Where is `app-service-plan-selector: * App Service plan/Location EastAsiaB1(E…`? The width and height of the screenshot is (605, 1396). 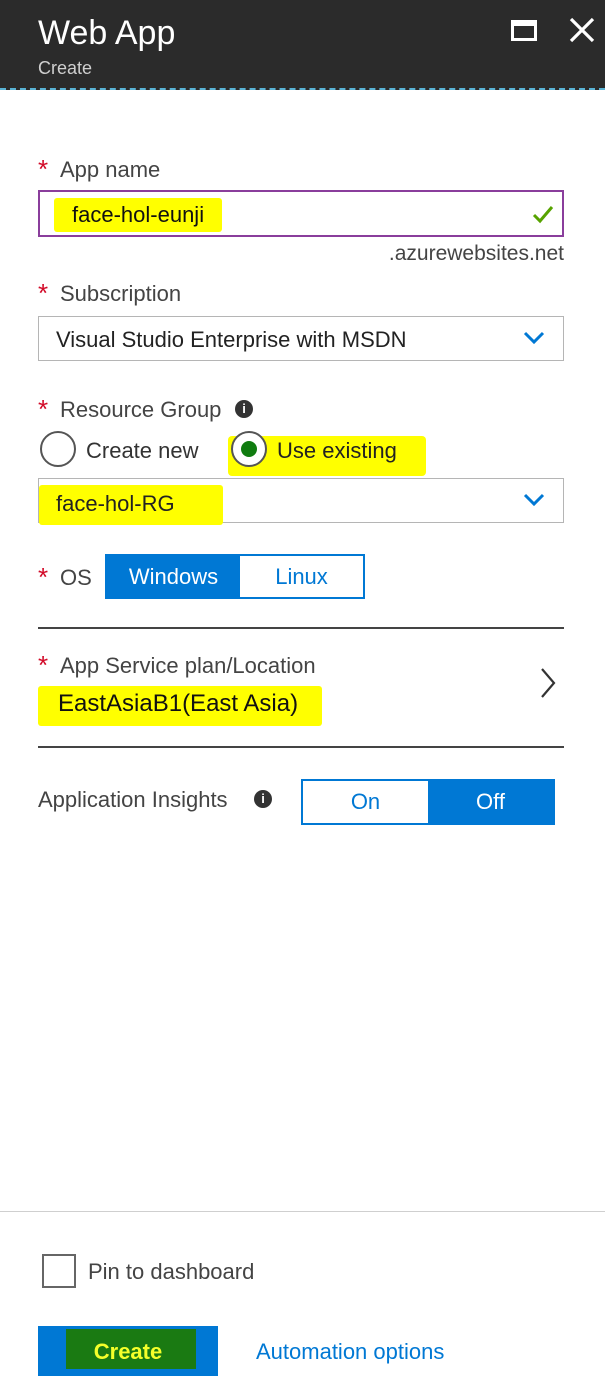
app-service-plan-selector: * App Service plan/Location EastAsiaB1(E… is located at coordinates (301, 690).